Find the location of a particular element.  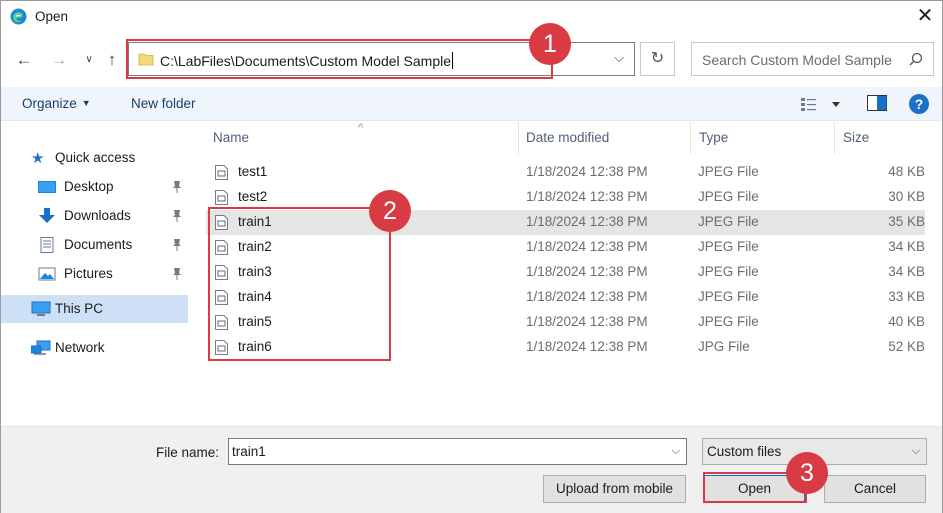

pictures-icon is located at coordinates (47, 274).